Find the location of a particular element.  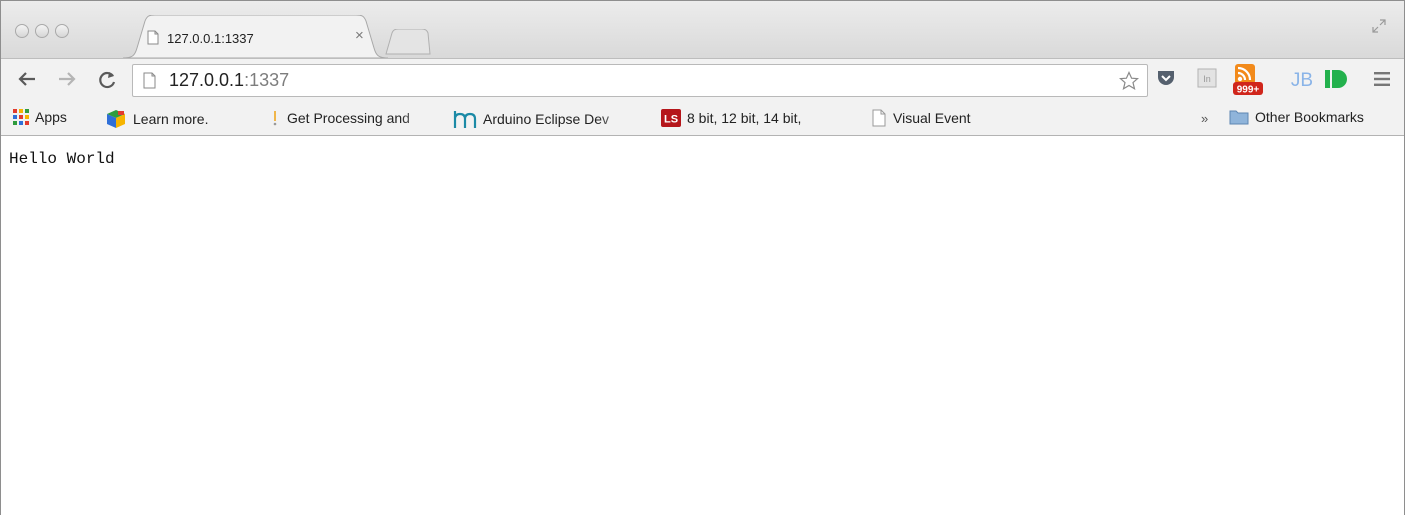

folder-icon is located at coordinates (1239, 117).